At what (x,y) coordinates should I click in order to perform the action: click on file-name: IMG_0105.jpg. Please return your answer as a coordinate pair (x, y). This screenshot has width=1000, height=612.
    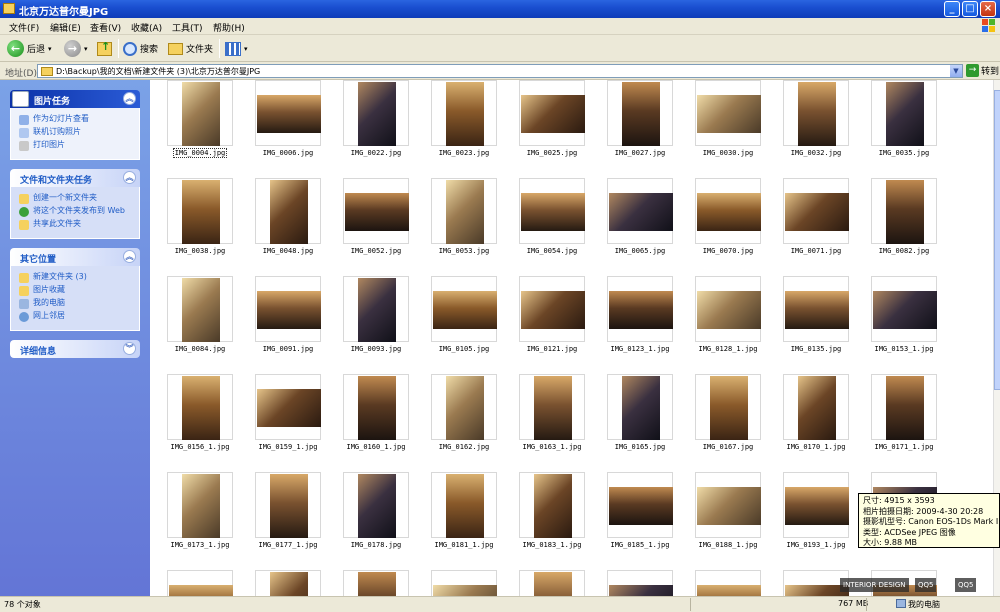
    Looking at the image, I should click on (464, 349).